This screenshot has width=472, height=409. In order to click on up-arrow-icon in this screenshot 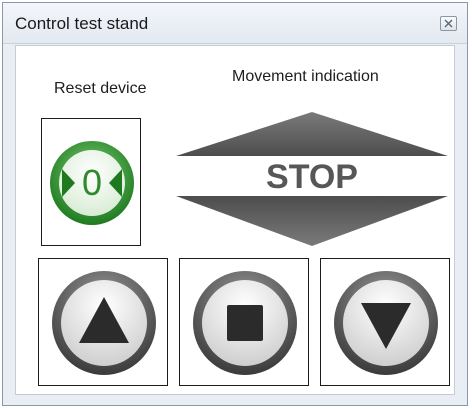, I will do `click(312, 134)`.